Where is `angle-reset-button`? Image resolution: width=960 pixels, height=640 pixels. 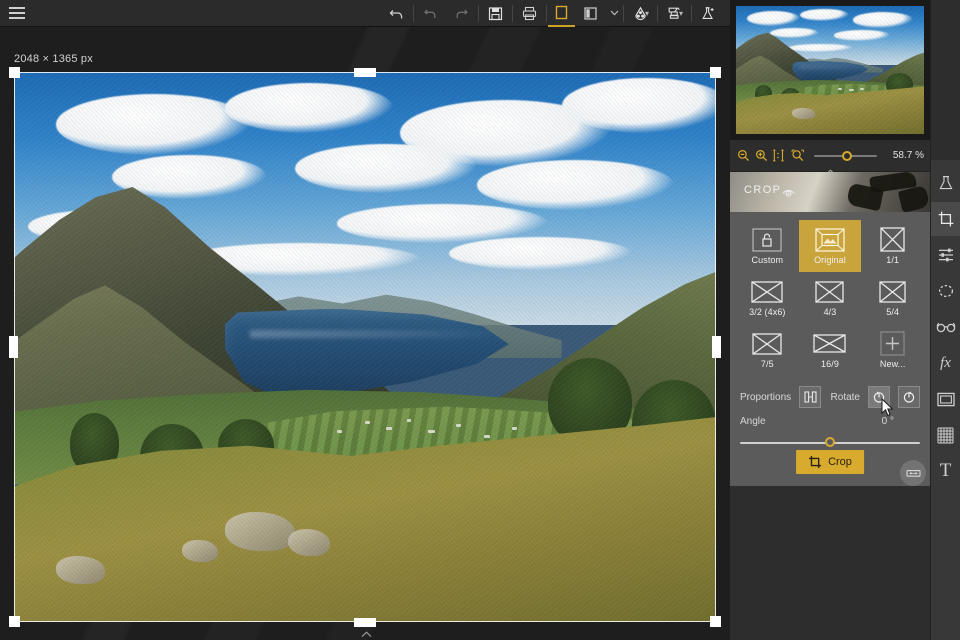 angle-reset-button is located at coordinates (913, 473).